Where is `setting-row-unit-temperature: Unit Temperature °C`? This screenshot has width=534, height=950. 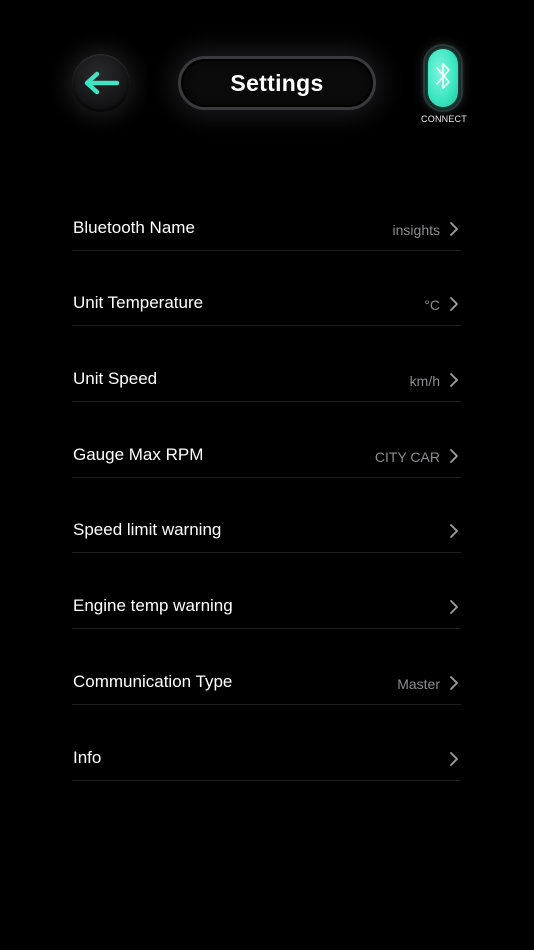
setting-row-unit-temperature: Unit Temperature °C is located at coordinates (266, 289).